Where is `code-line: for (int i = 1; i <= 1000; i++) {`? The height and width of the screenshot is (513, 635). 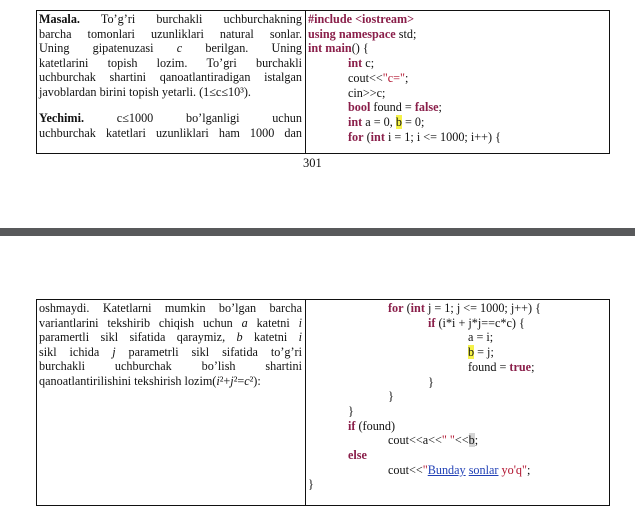 code-line: for (int i = 1; i <= 1000; i++) { is located at coordinates (424, 136).